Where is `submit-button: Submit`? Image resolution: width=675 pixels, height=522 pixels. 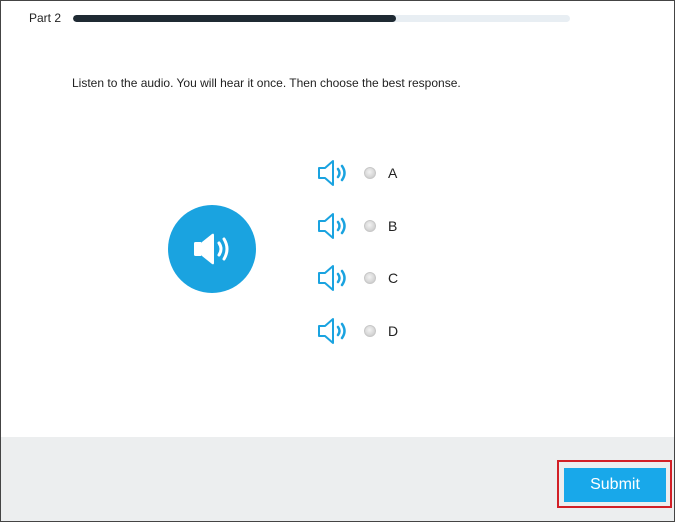
submit-button: Submit is located at coordinates (615, 485).